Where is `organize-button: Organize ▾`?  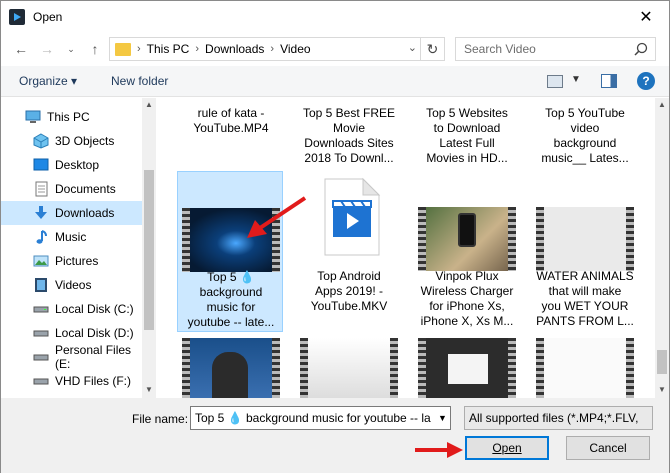
organize-button: Organize ▾ is located at coordinates (48, 81).